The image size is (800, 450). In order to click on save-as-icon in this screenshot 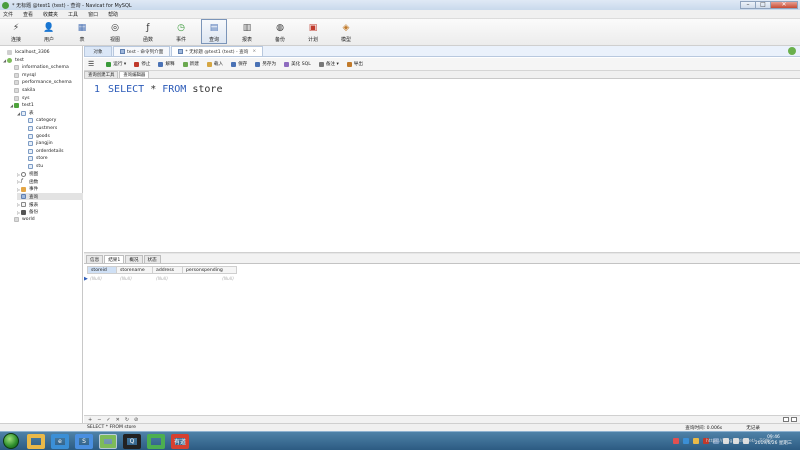, I will do `click(258, 64)`.